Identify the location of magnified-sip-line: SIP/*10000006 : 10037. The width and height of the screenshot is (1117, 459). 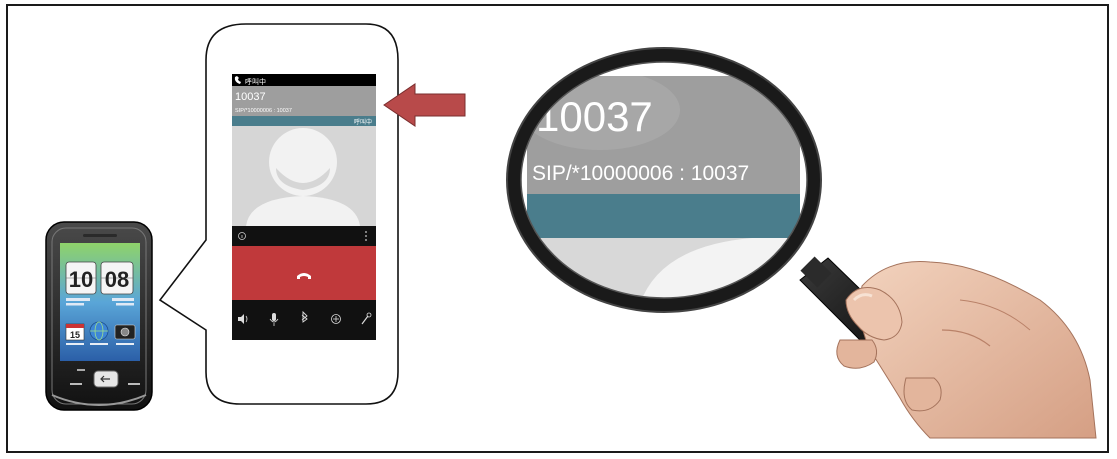
(640, 173).